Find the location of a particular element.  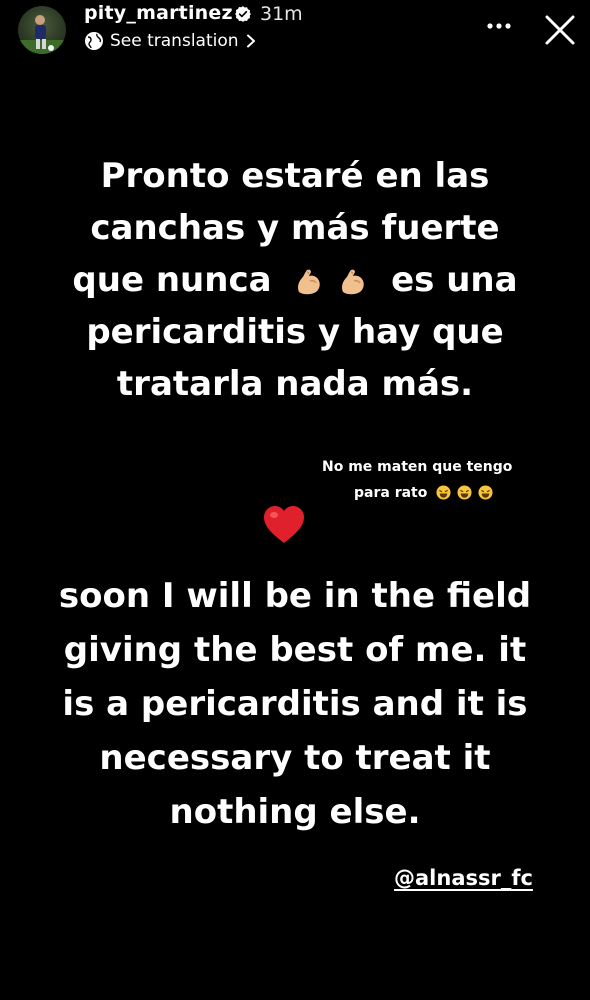

caption-line: necessary to treat it is located at coordinates (295, 758).